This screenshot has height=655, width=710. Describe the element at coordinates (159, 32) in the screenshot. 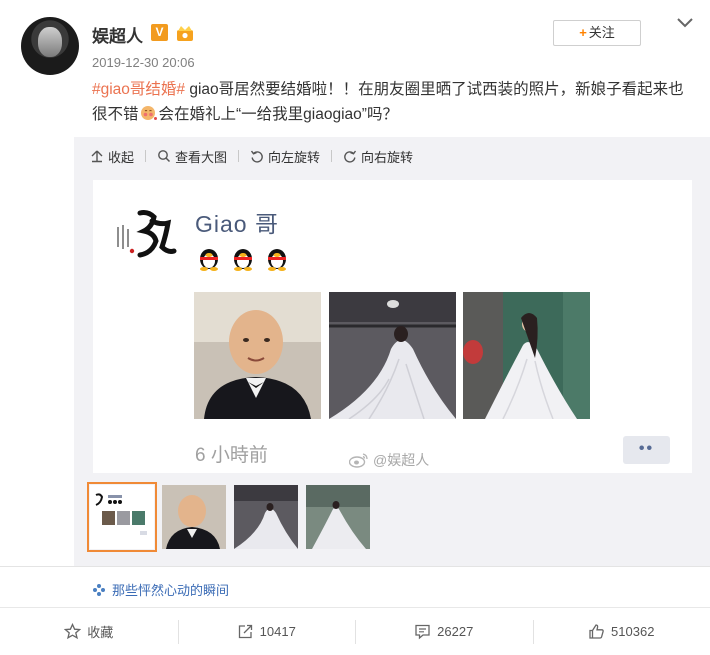

I see `verified-badge-icon: V` at that location.